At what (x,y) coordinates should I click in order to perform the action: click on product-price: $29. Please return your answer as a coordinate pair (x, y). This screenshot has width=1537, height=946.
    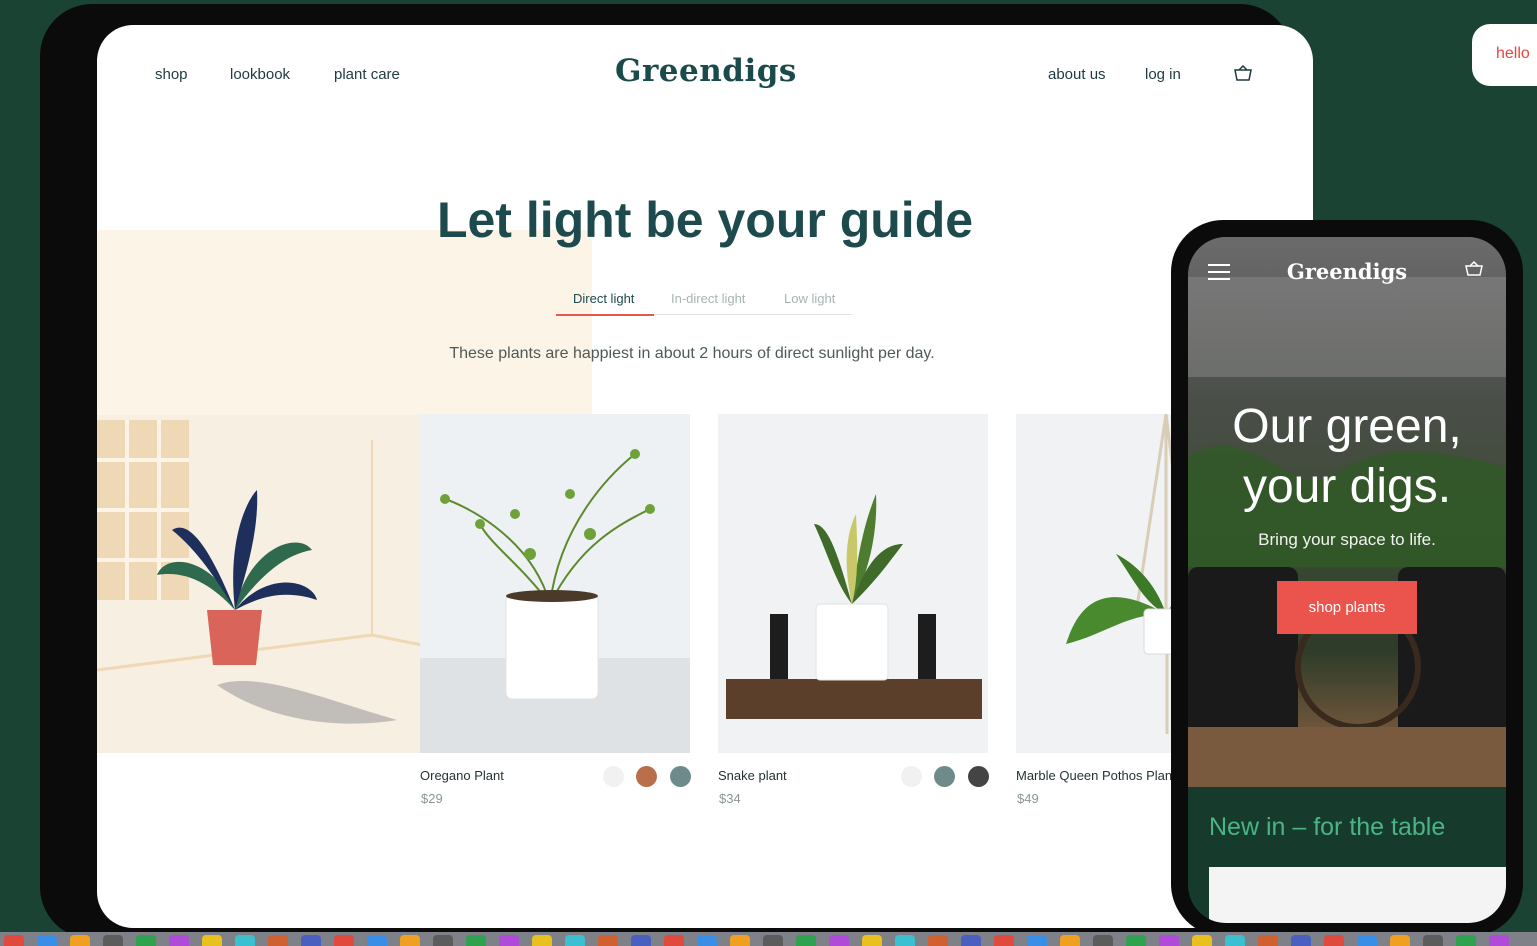
    Looking at the image, I should click on (432, 798).